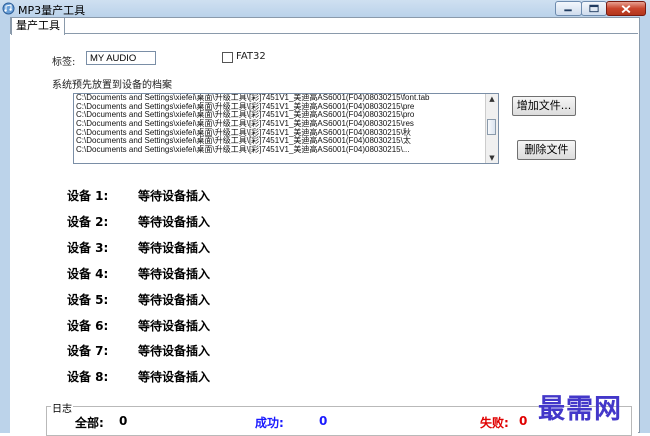 This screenshot has height=436, width=650. I want to click on device-label: 设备 1:, so click(88, 196).